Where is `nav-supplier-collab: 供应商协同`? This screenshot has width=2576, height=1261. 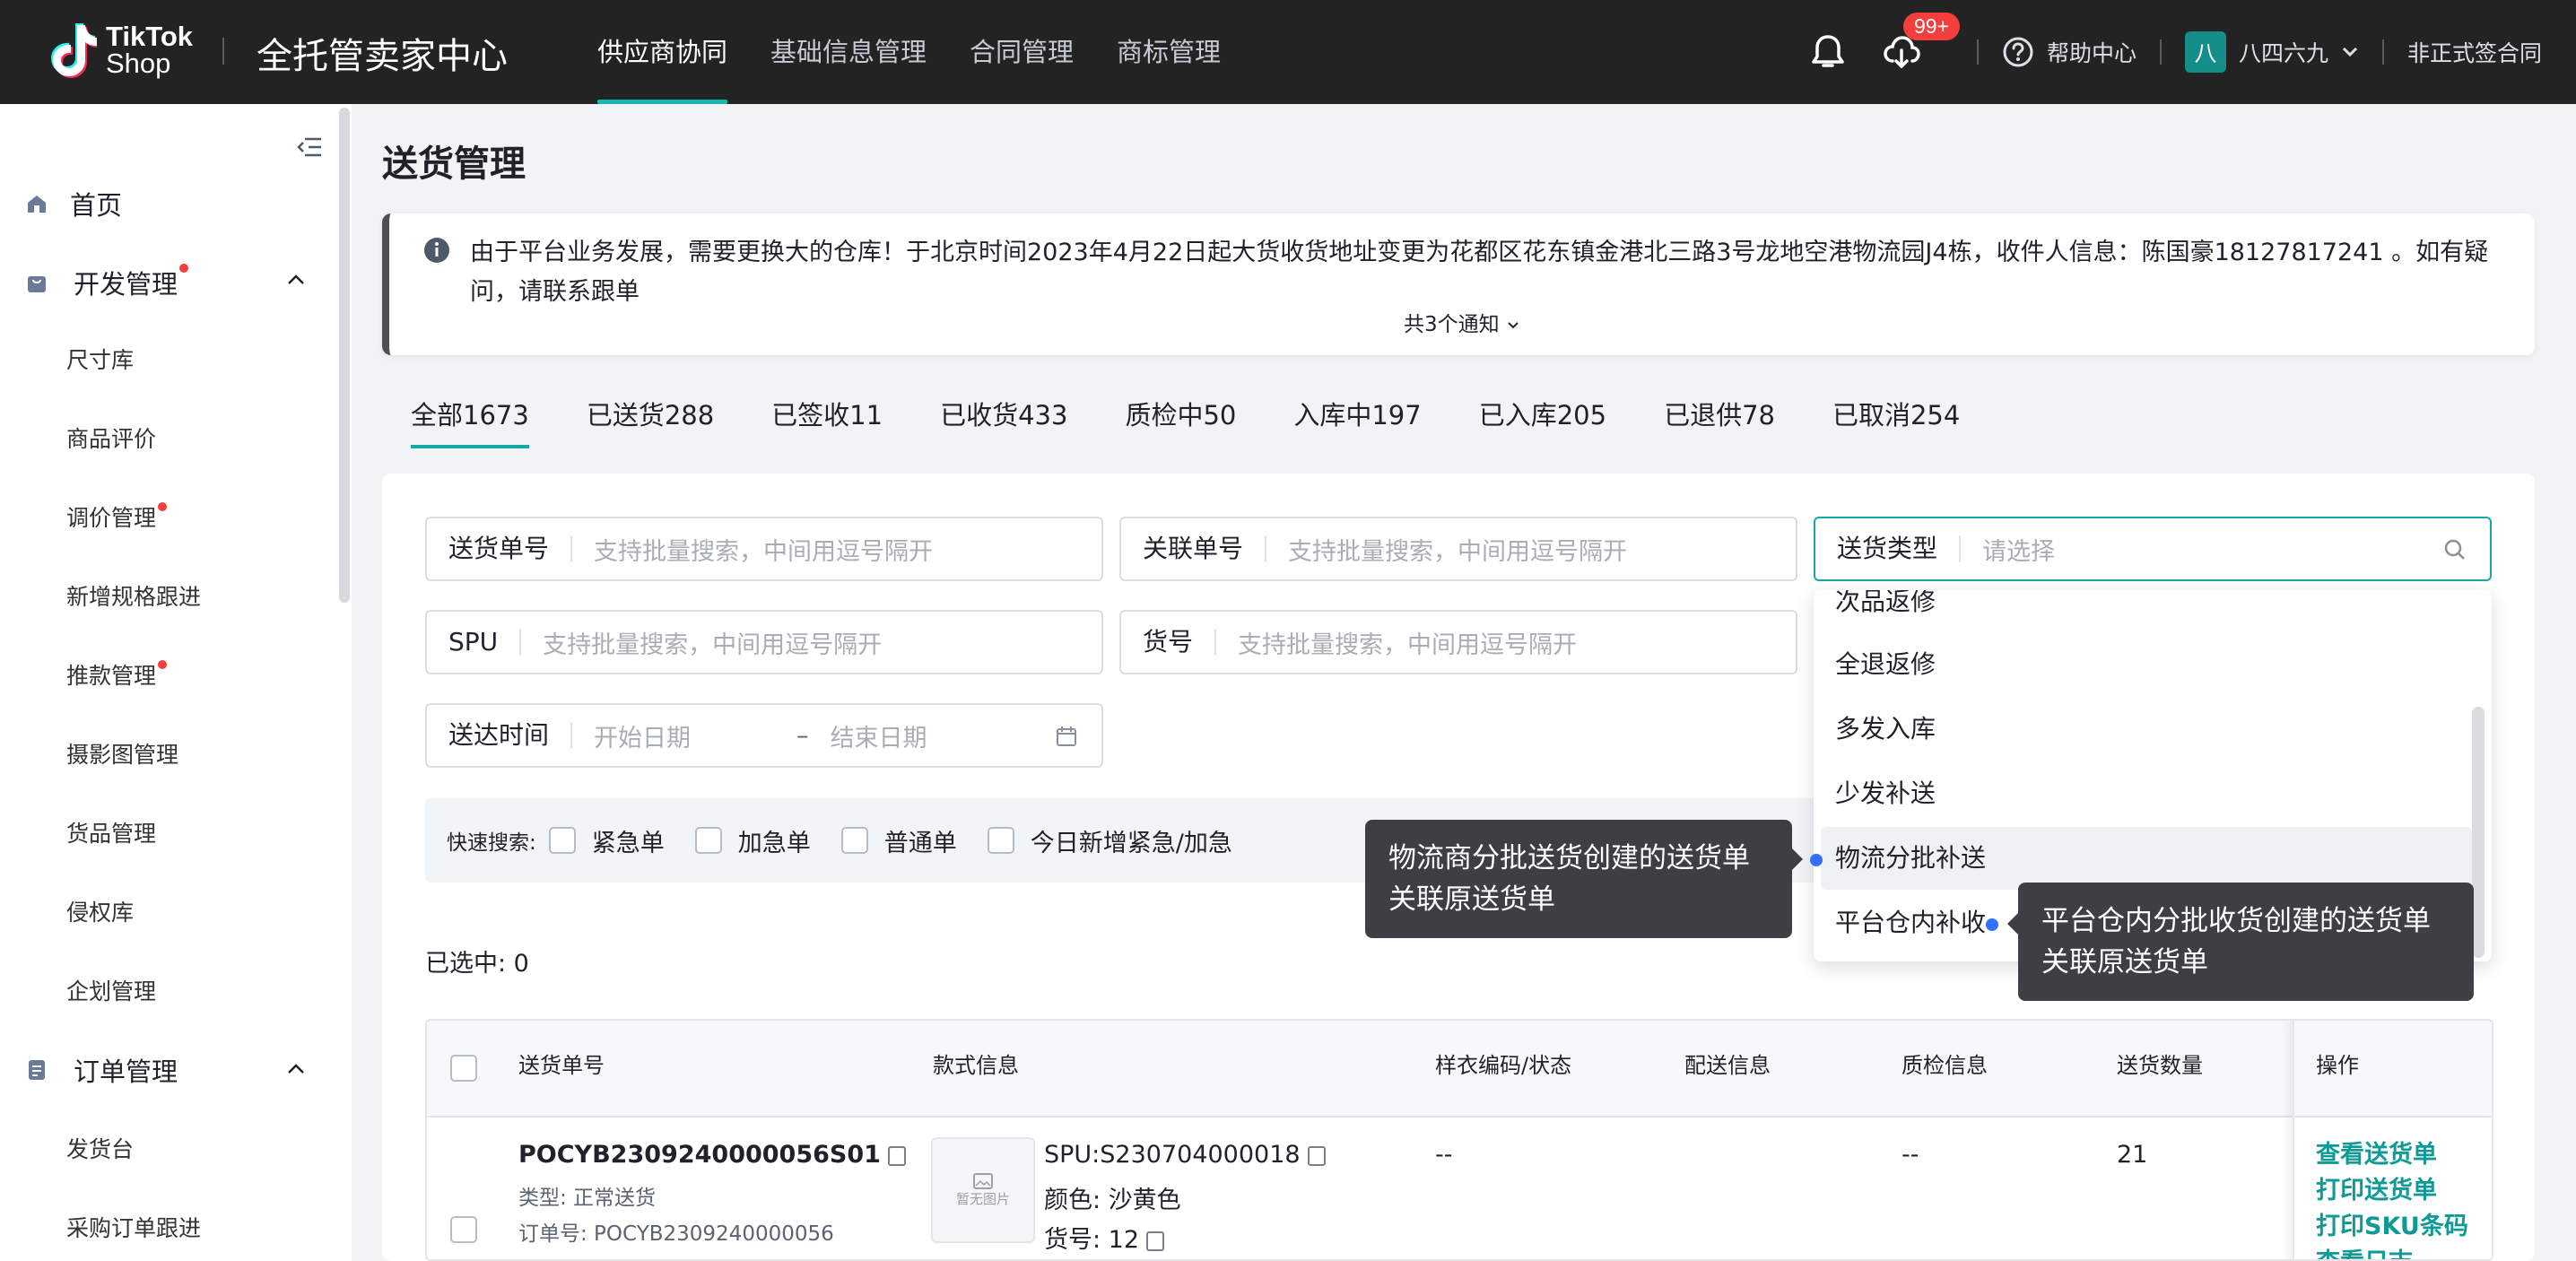
nav-supplier-collab: 供应商协同 is located at coordinates (662, 52).